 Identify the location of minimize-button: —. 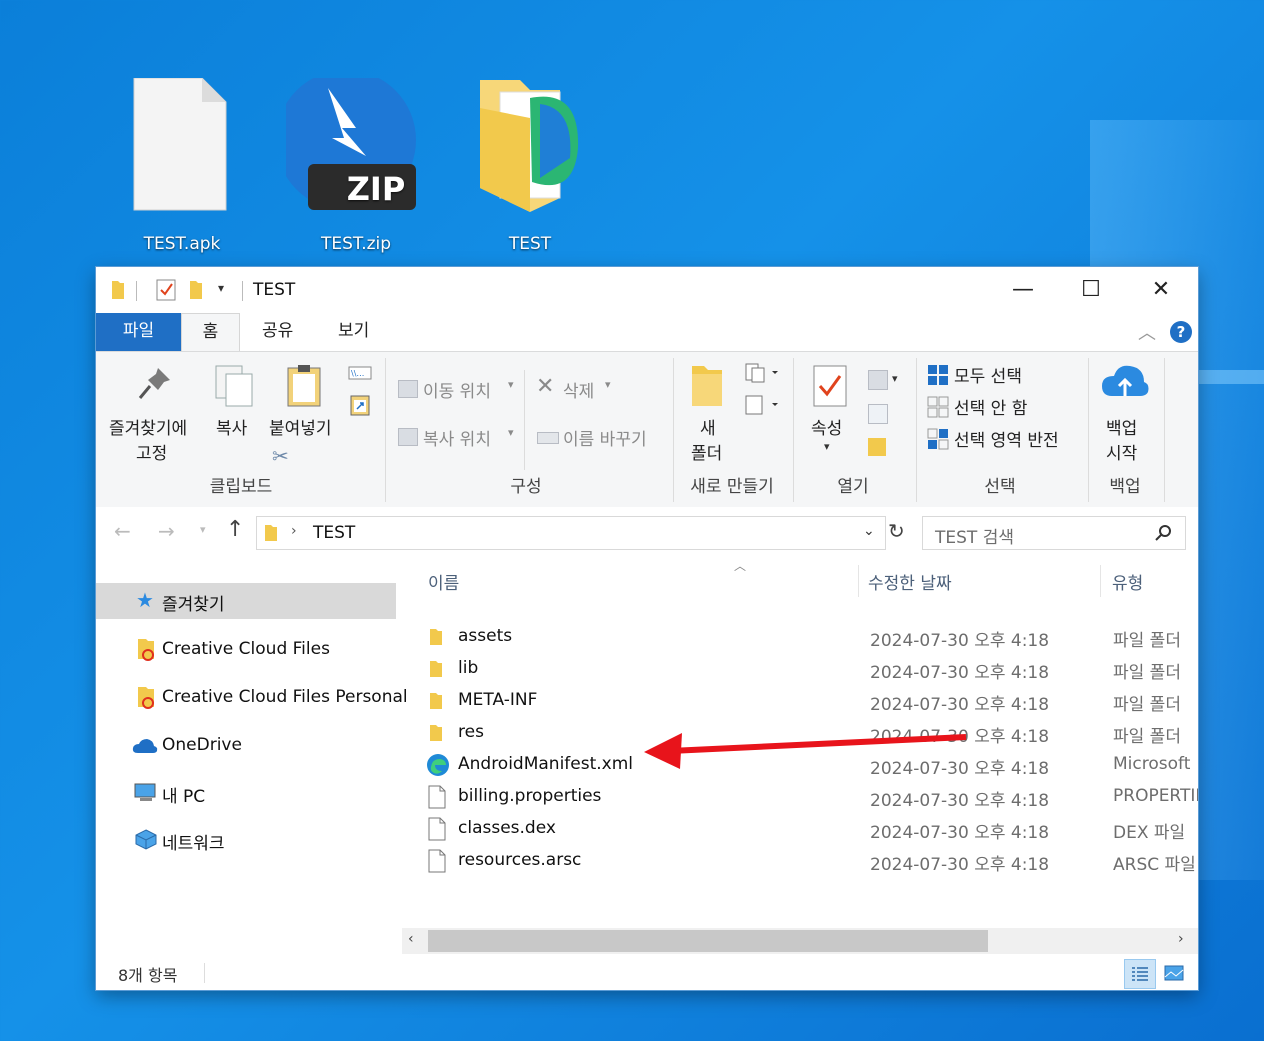
(1023, 290).